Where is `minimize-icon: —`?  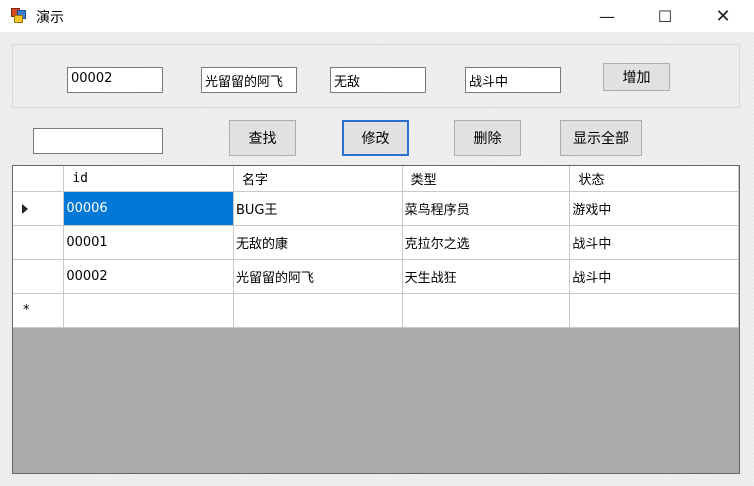
minimize-icon: — is located at coordinates (607, 16).